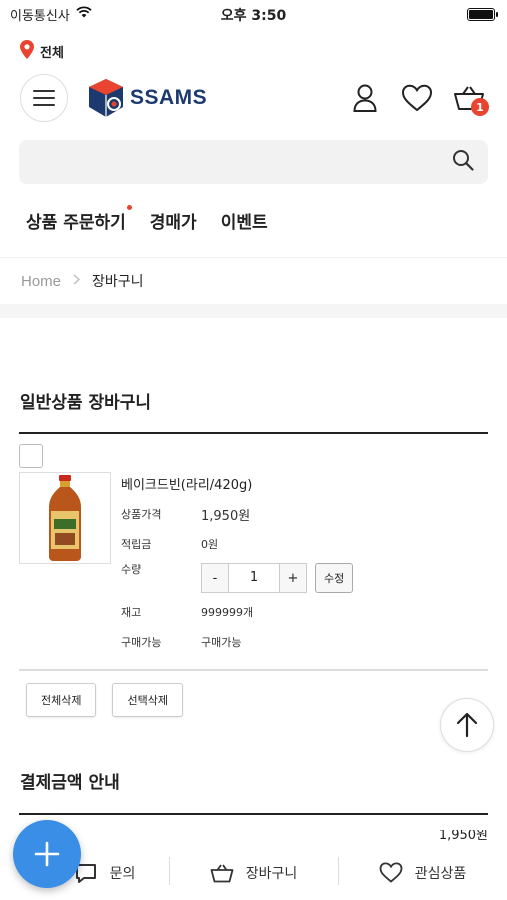 The image size is (507, 900). What do you see at coordinates (226, 516) in the screenshot?
I see `price-value: 1,950원` at bounding box center [226, 516].